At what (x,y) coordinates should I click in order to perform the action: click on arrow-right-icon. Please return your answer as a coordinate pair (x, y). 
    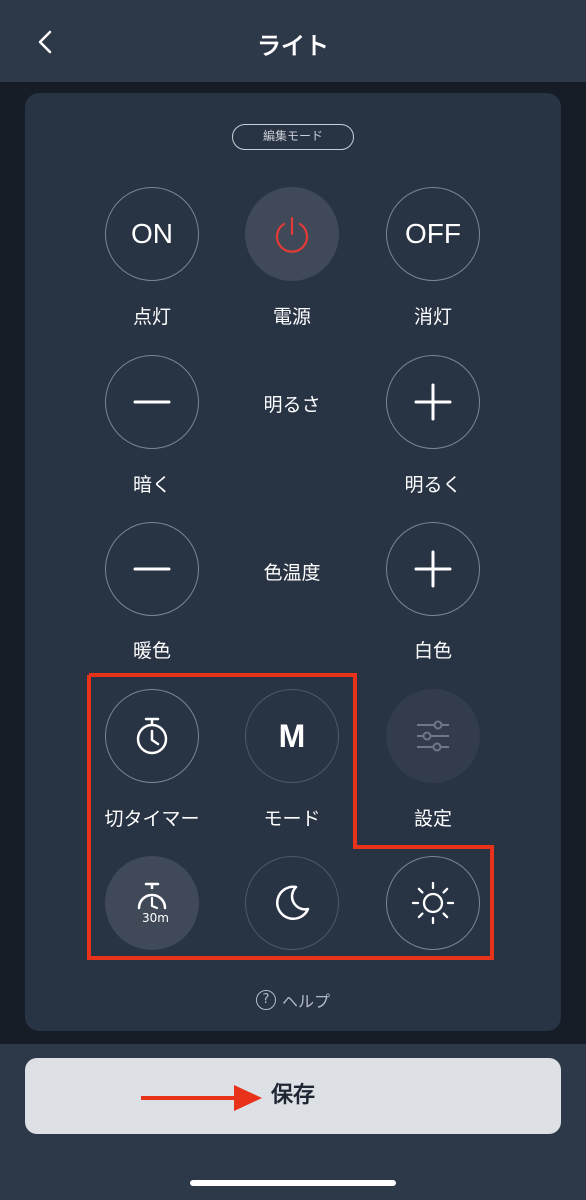
    Looking at the image, I should click on (201, 1098).